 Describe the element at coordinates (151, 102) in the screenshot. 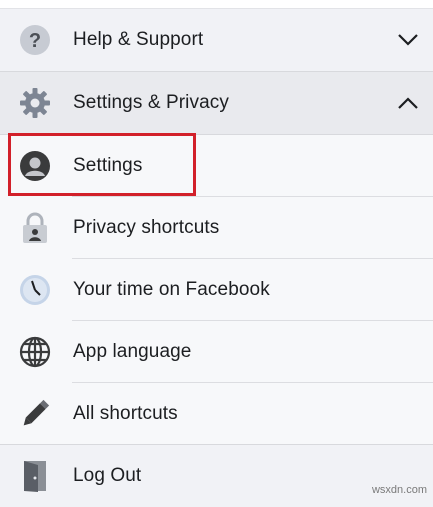

I see `settings-privacy-label: Settings & Privacy` at that location.